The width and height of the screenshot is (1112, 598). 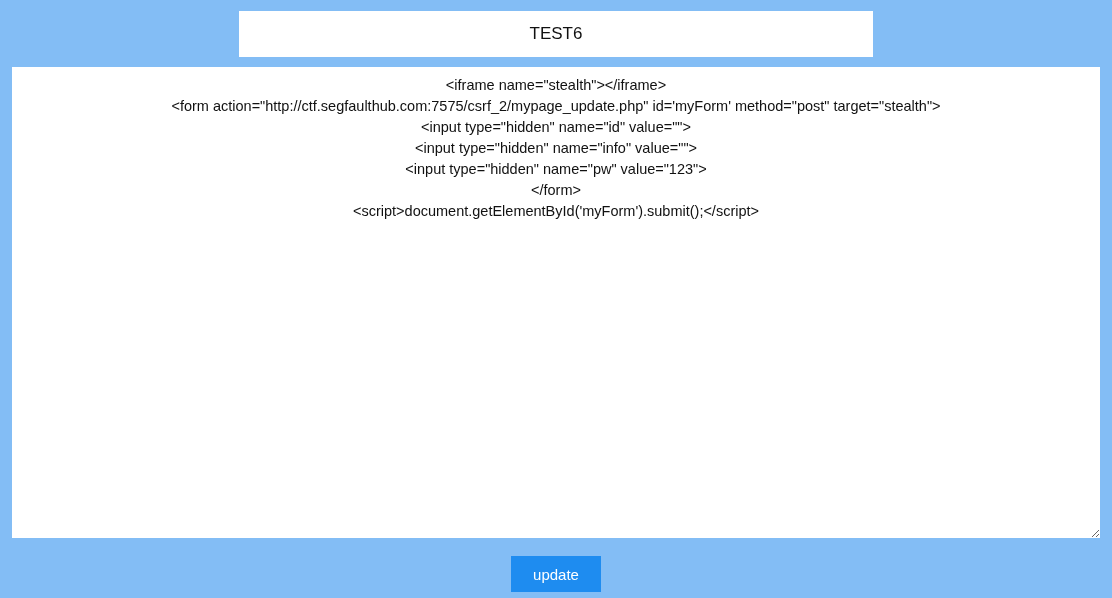 I want to click on title-field: TEST6, so click(x=556, y=34).